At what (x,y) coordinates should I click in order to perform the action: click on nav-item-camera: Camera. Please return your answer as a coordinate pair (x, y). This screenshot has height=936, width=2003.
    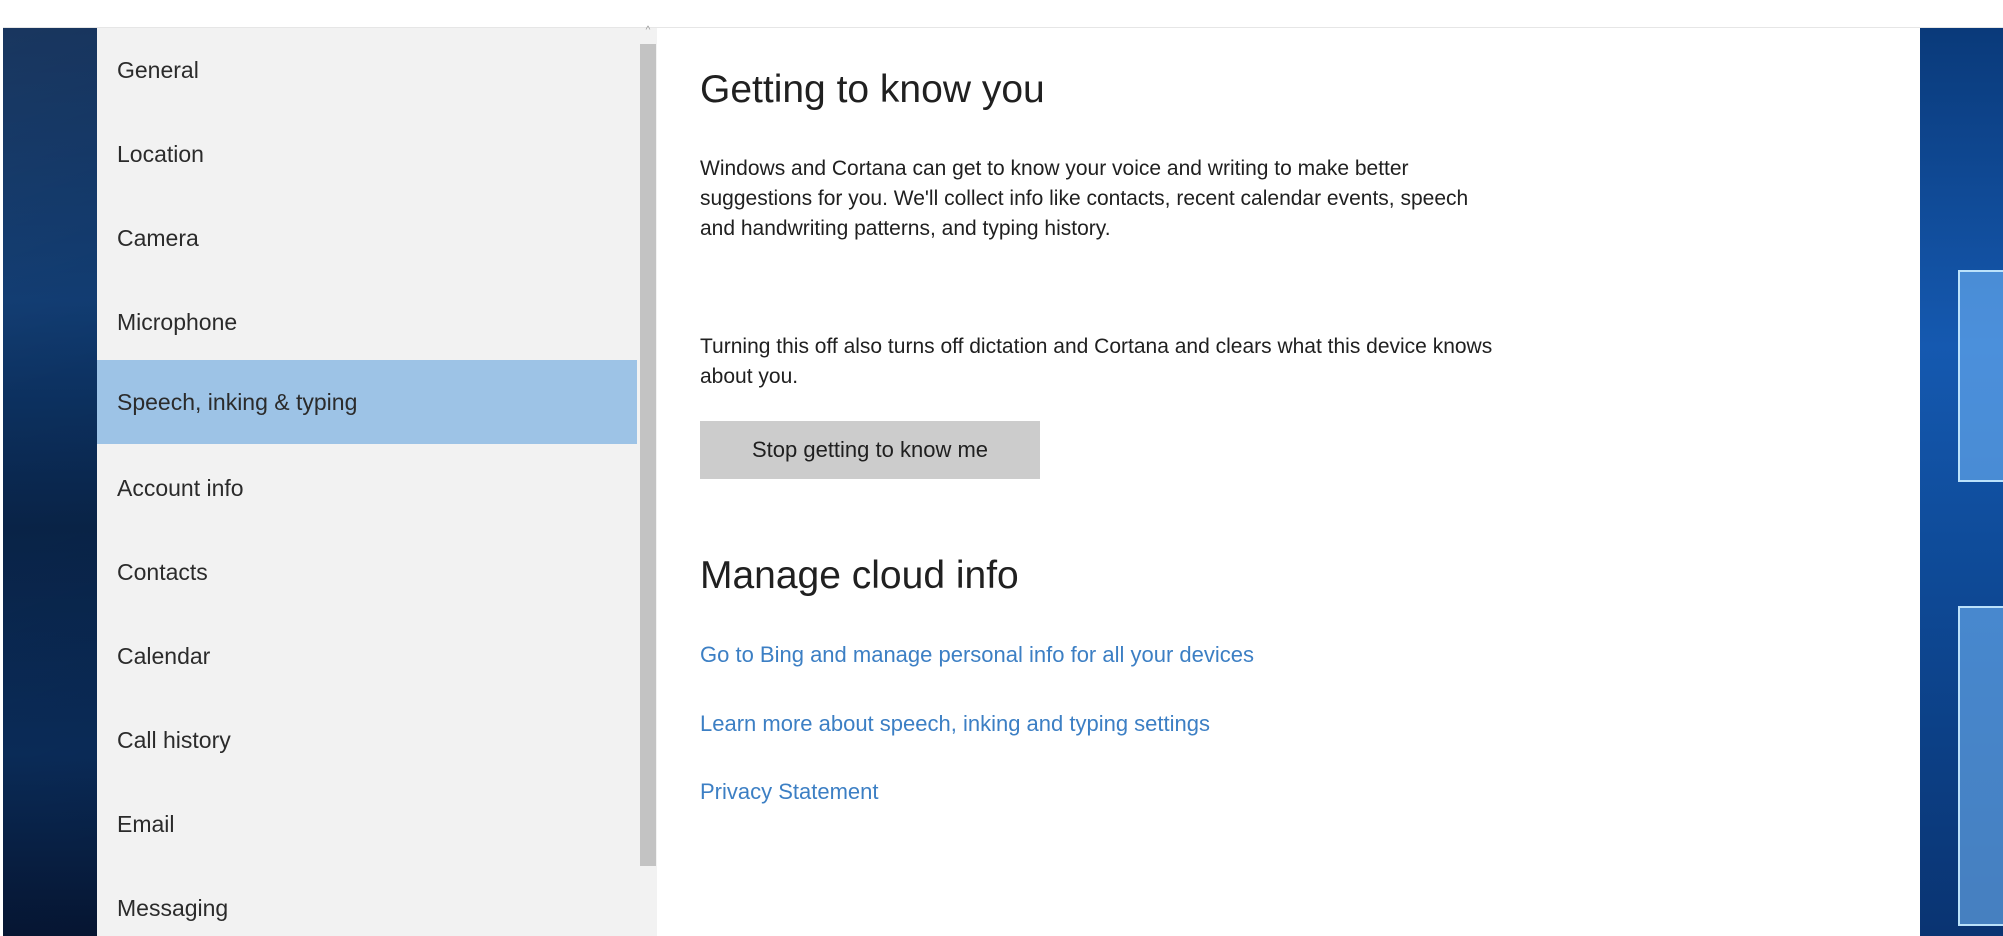
    Looking at the image, I should click on (367, 238).